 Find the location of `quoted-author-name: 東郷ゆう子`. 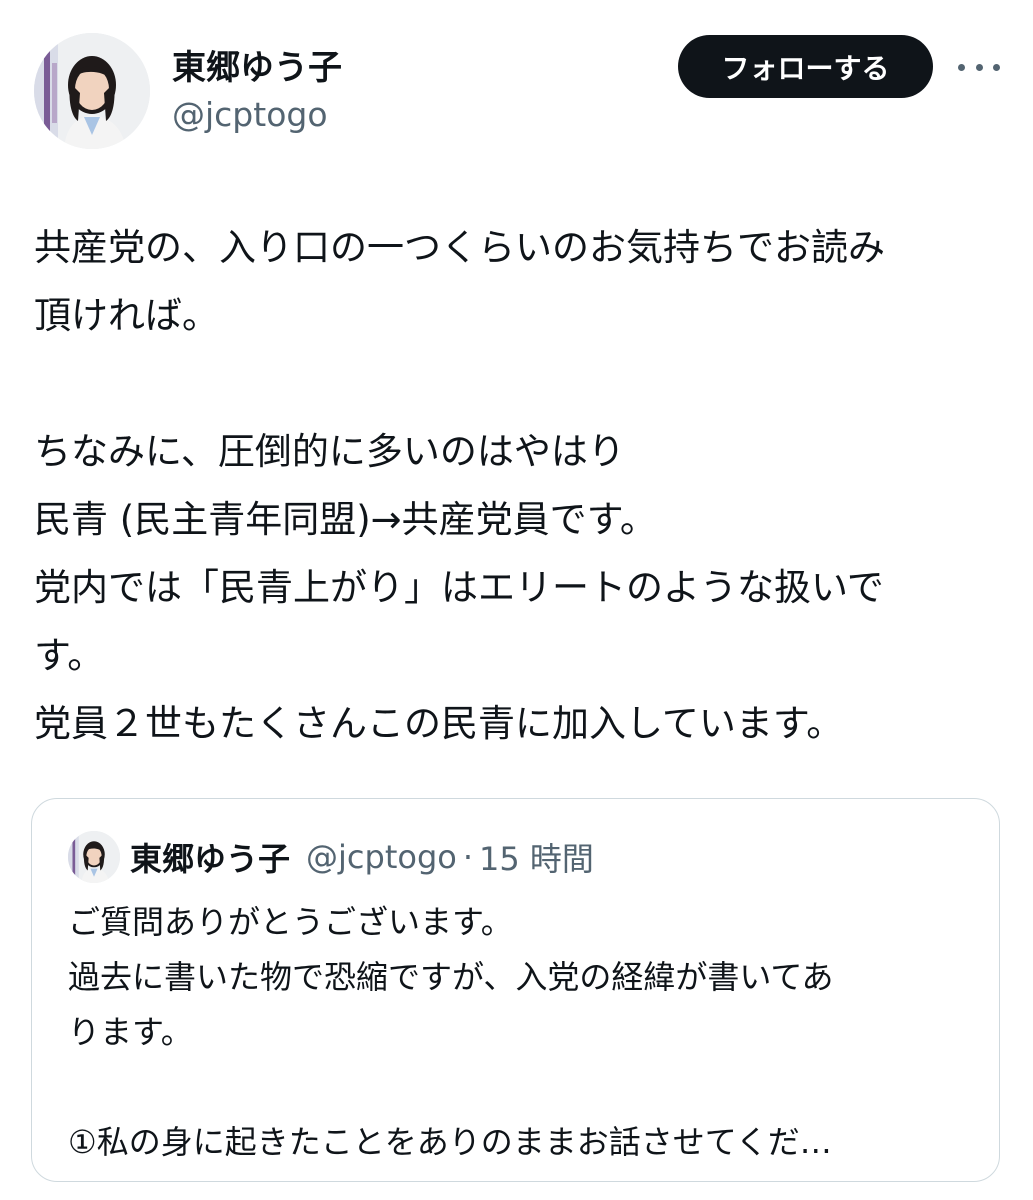

quoted-author-name: 東郷ゆう子 is located at coordinates (210, 859).